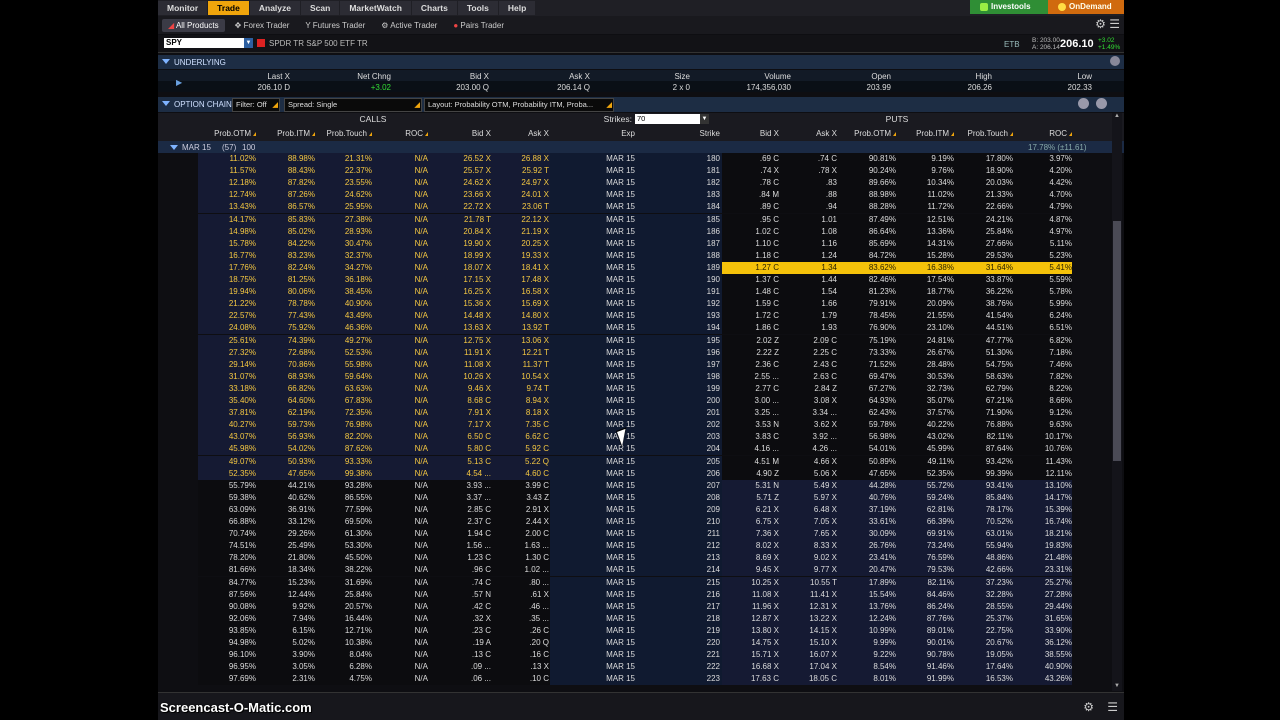 This screenshot has height=720, width=1280. I want to click on tab-scan: Scan, so click(320, 8).